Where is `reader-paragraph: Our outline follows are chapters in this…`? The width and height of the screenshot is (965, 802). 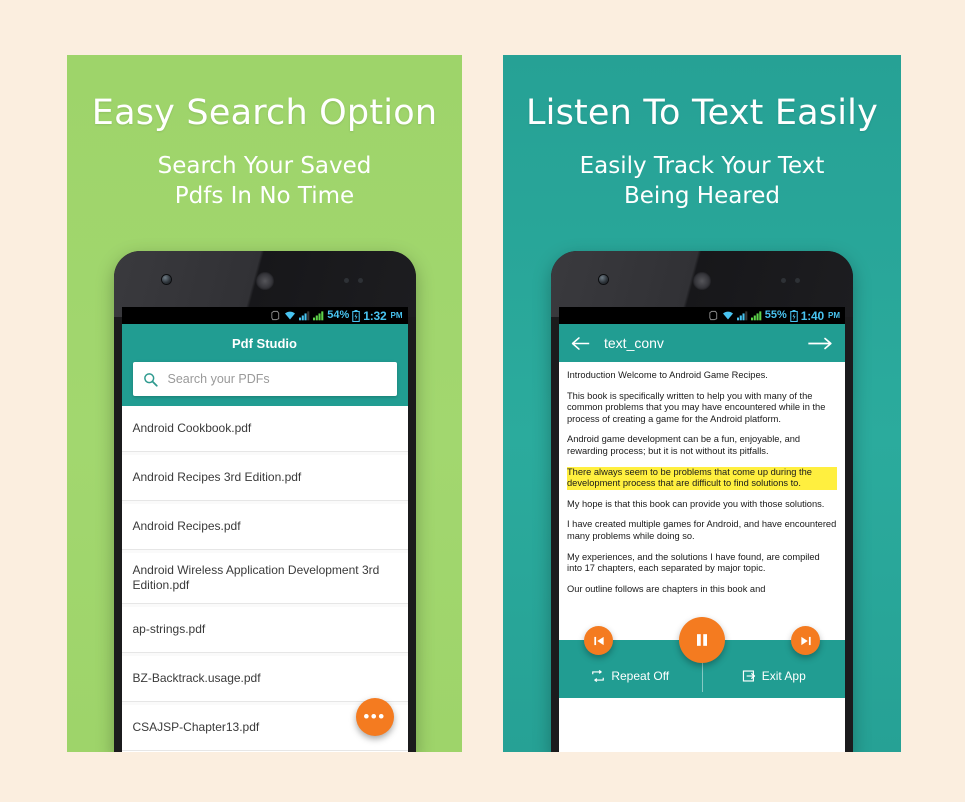 reader-paragraph: Our outline follows are chapters in this… is located at coordinates (666, 588).